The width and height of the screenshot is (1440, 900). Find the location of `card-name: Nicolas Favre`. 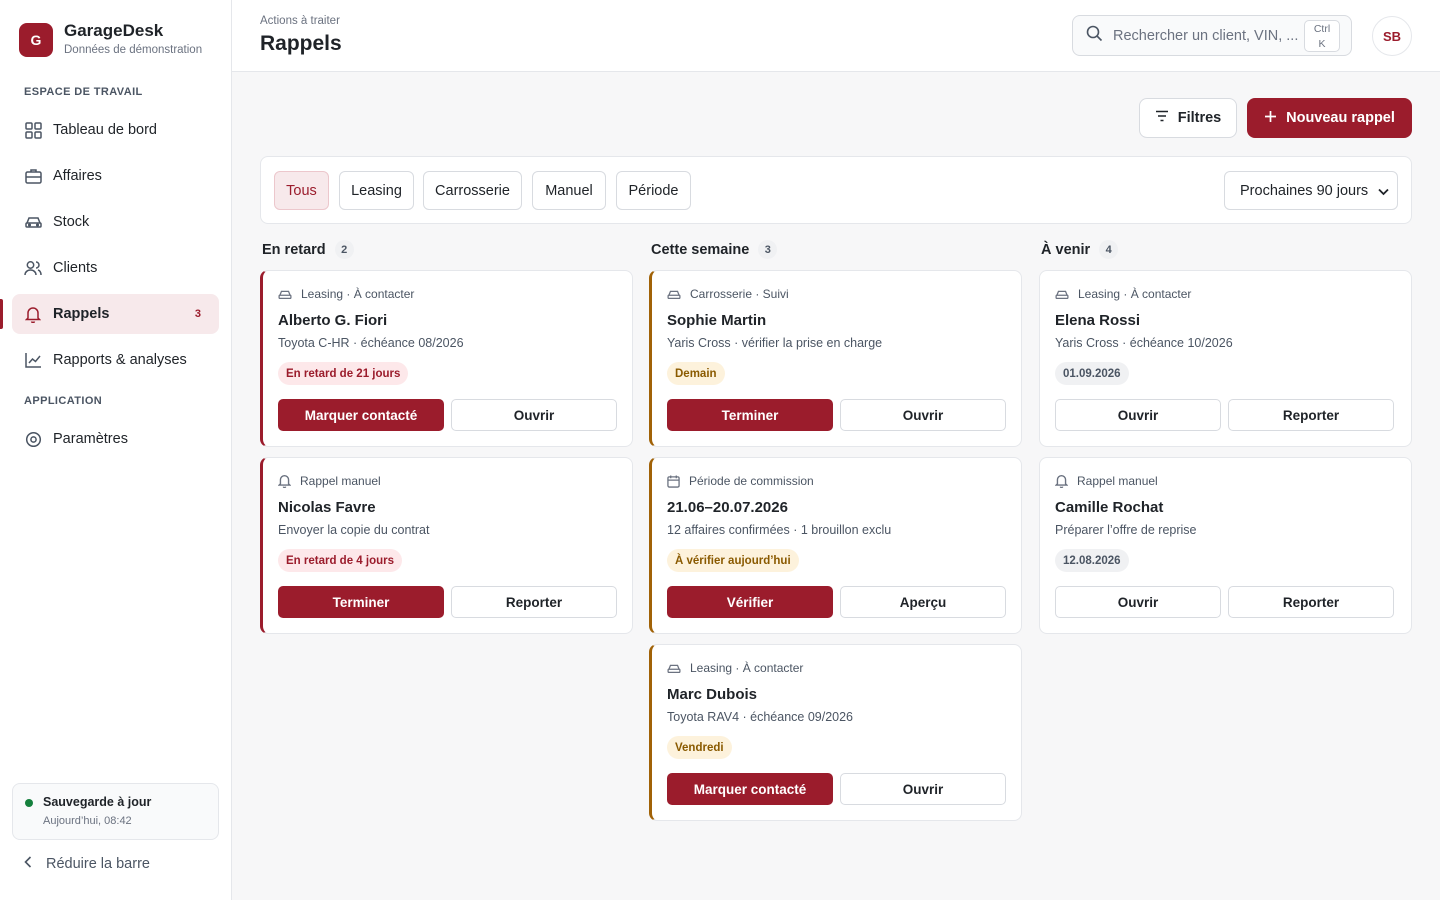

card-name: Nicolas Favre is located at coordinates (327, 507).